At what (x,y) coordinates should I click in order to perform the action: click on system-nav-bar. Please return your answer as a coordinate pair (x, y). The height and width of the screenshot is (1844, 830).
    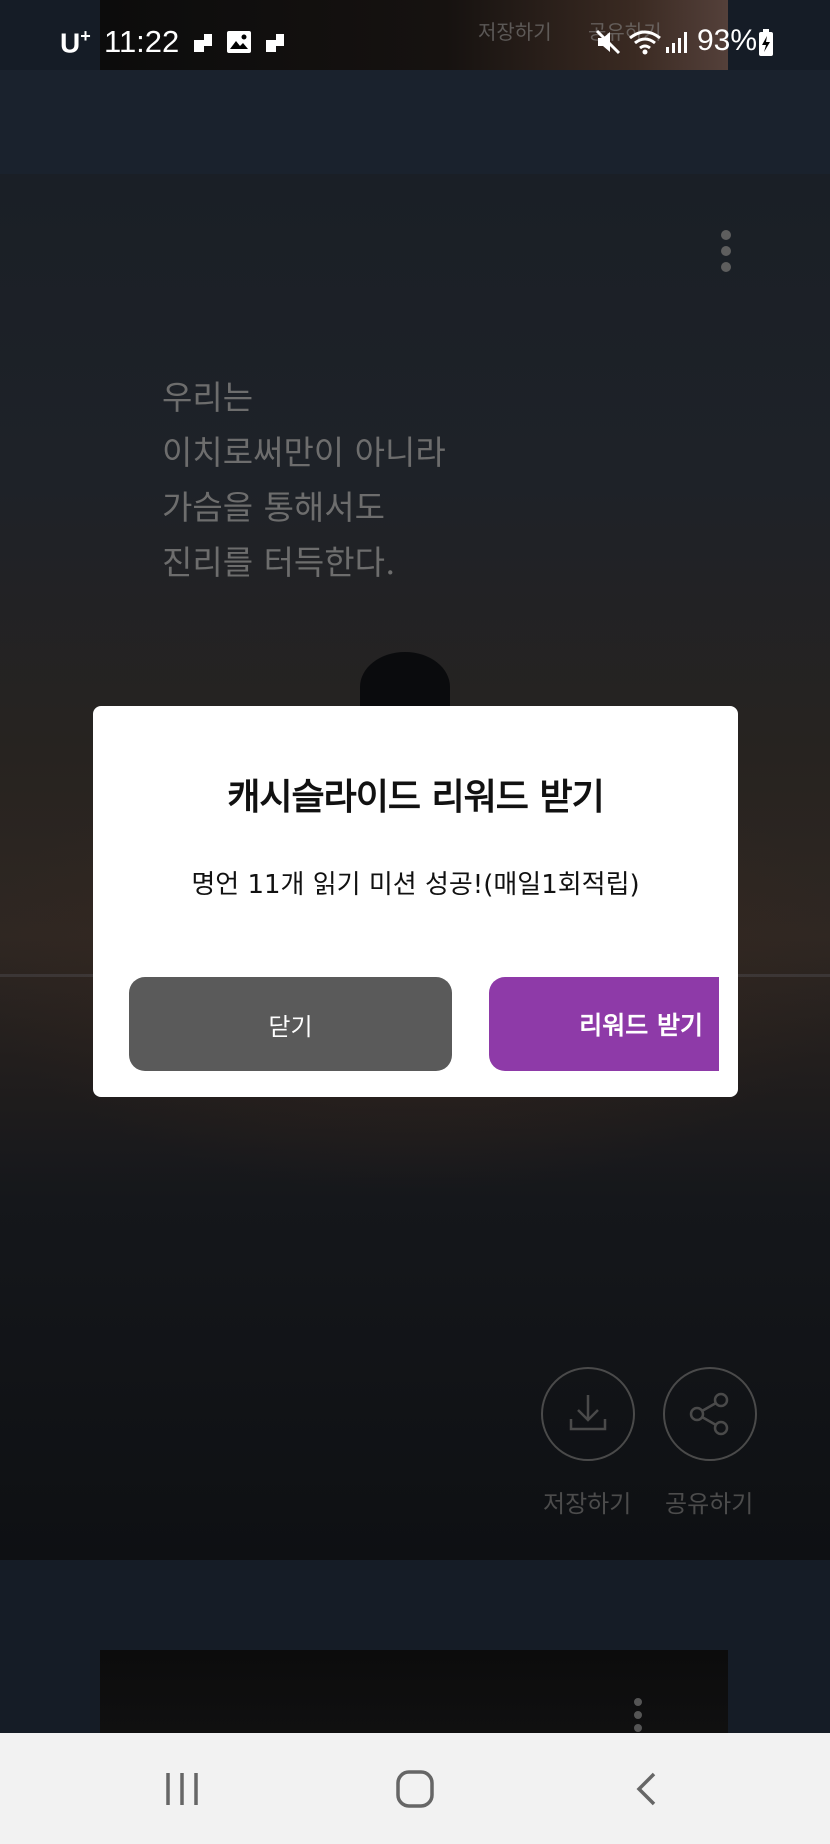
    Looking at the image, I should click on (415, 1788).